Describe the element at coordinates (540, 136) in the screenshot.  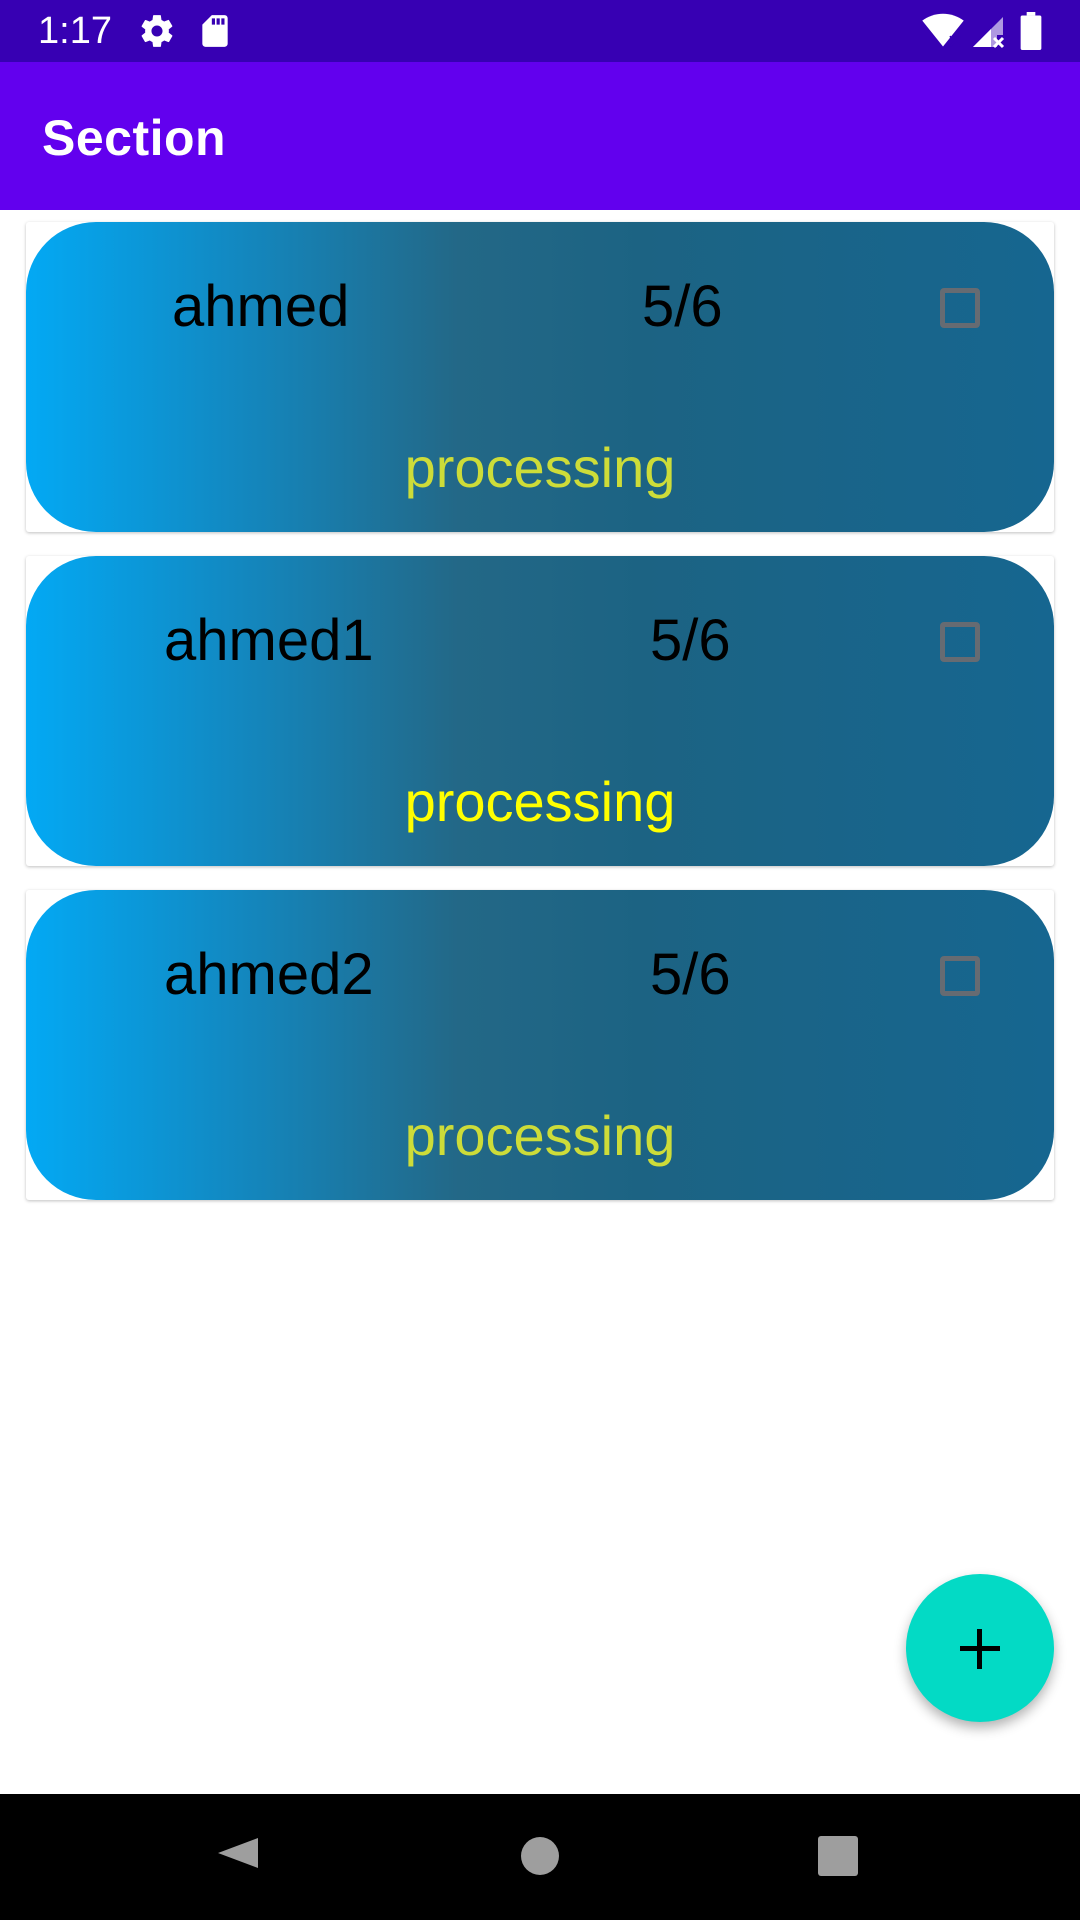
I see `app-bar: Section` at that location.